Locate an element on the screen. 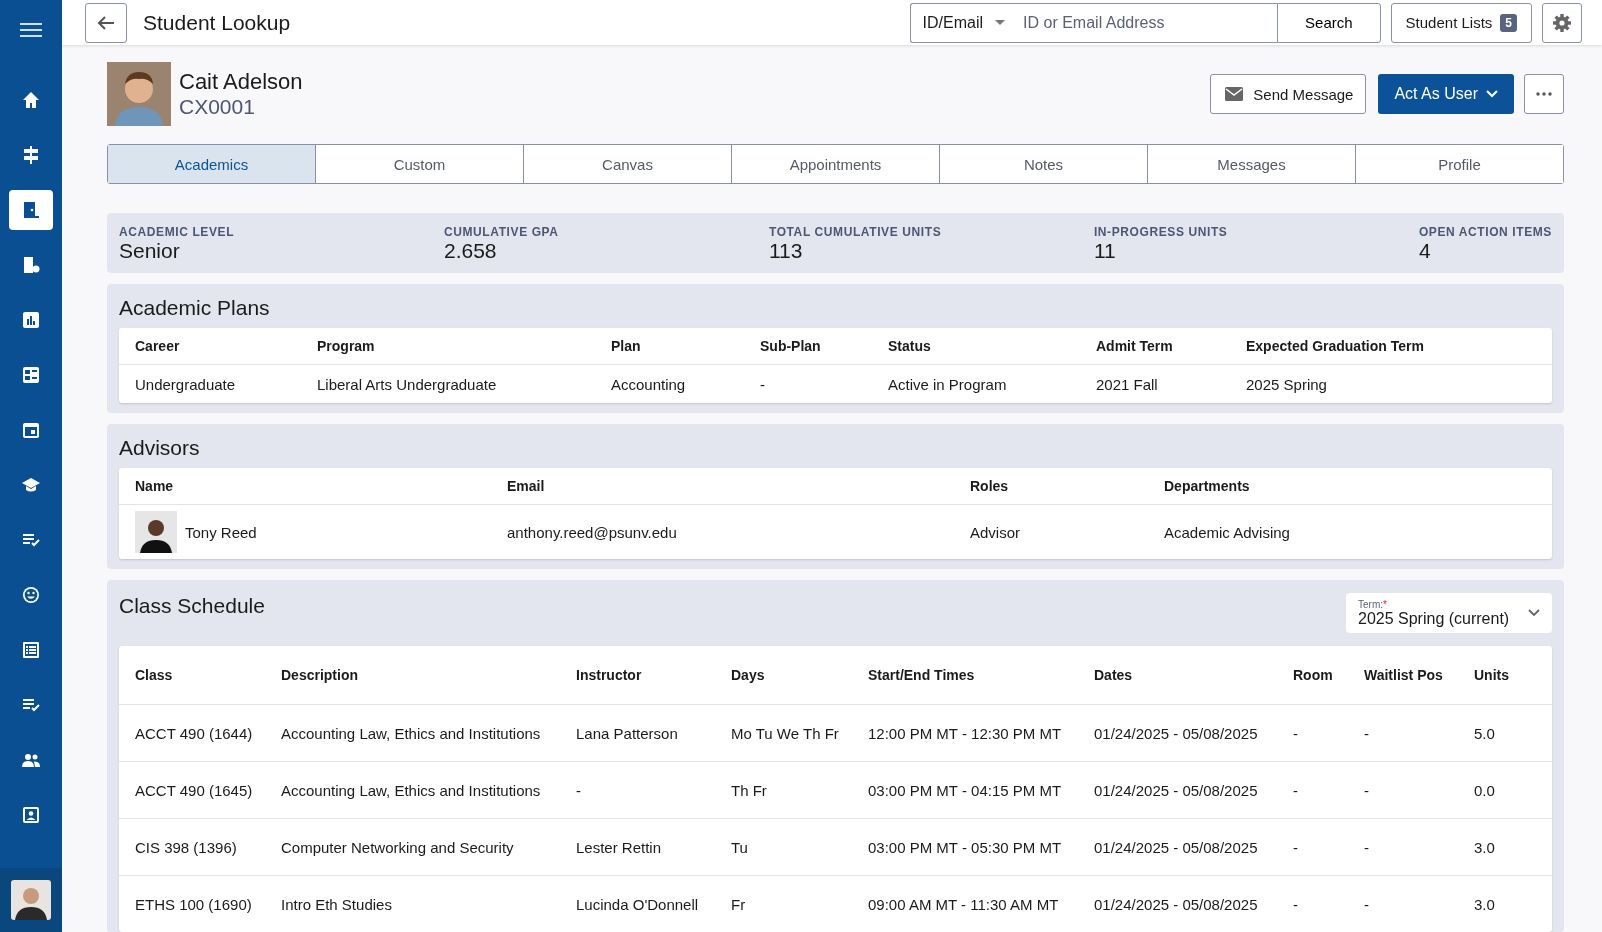  student-name: Cait Adelson is located at coordinates (241, 82).